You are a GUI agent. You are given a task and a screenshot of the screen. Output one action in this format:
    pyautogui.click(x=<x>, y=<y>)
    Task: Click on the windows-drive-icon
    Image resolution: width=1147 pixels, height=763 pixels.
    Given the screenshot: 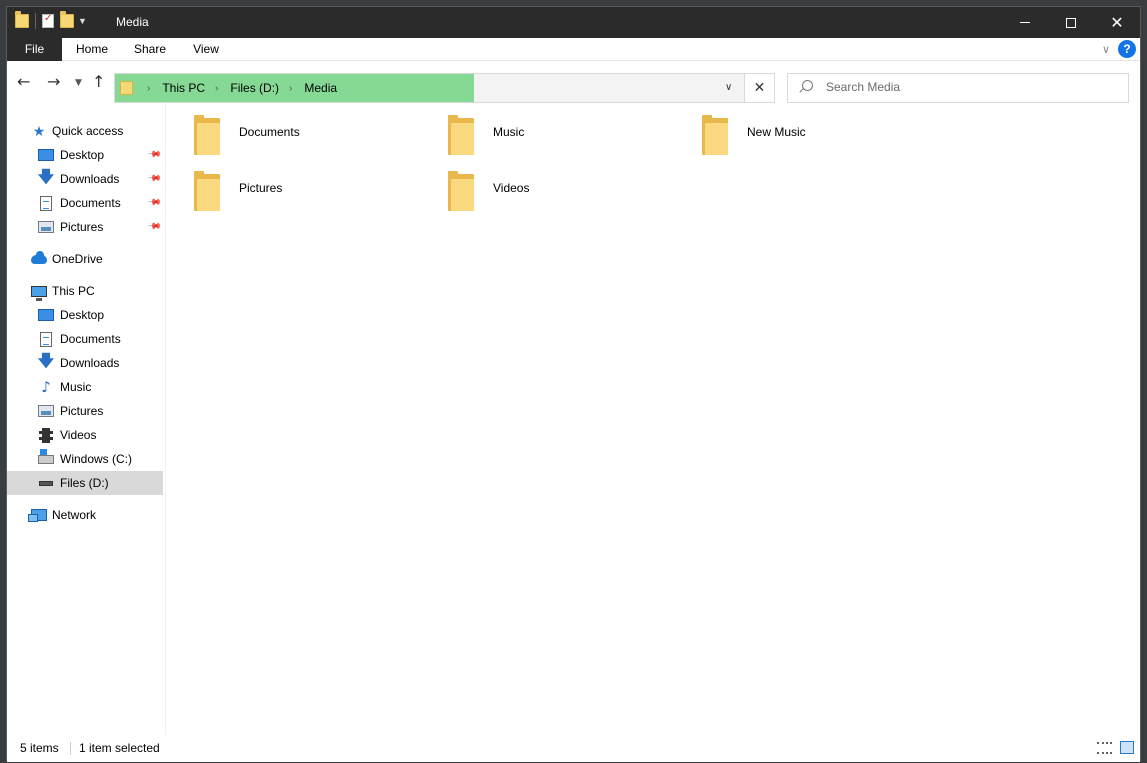 What is the action you would take?
    pyautogui.click(x=46, y=457)
    